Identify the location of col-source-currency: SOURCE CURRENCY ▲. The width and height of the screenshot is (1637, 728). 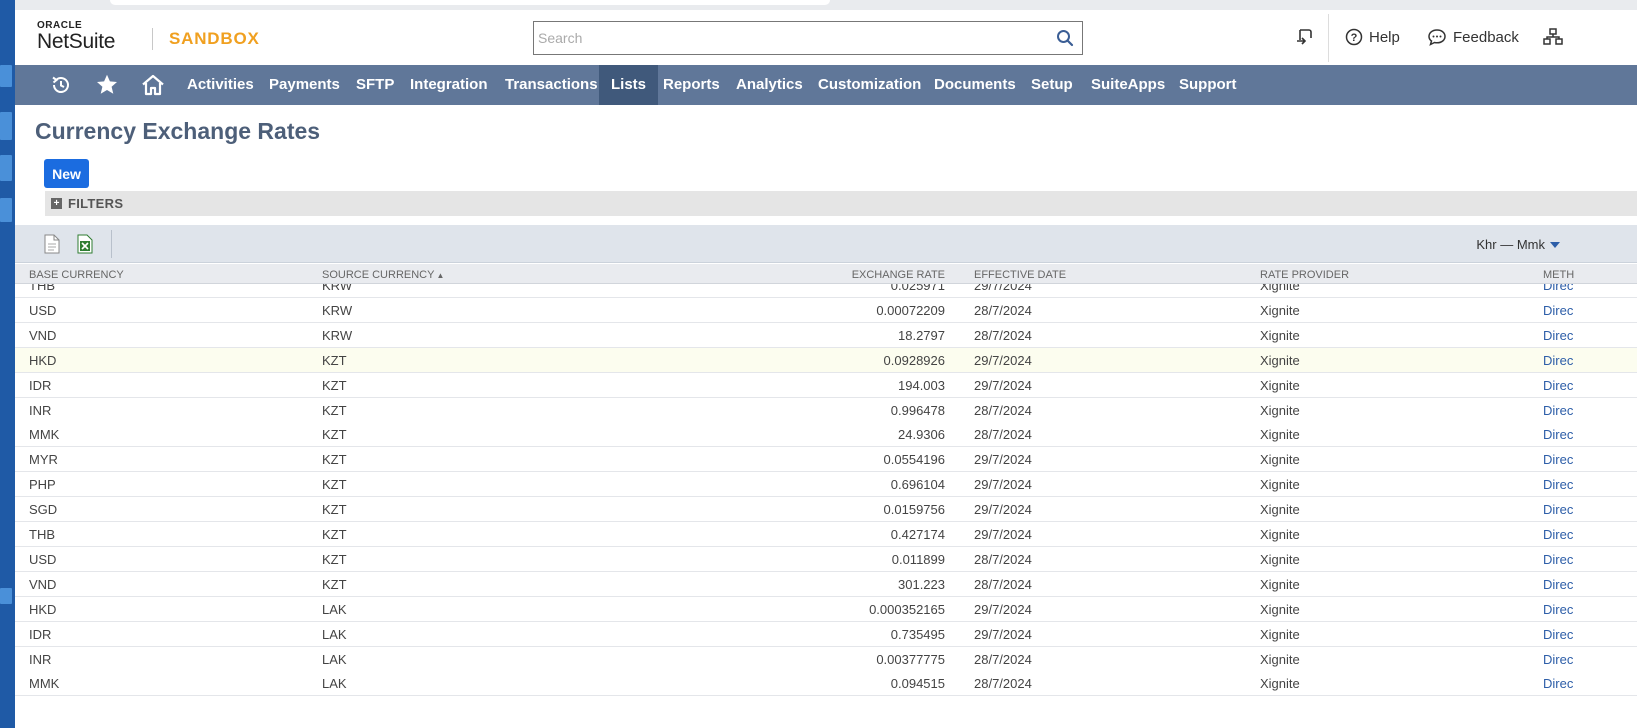
(383, 275).